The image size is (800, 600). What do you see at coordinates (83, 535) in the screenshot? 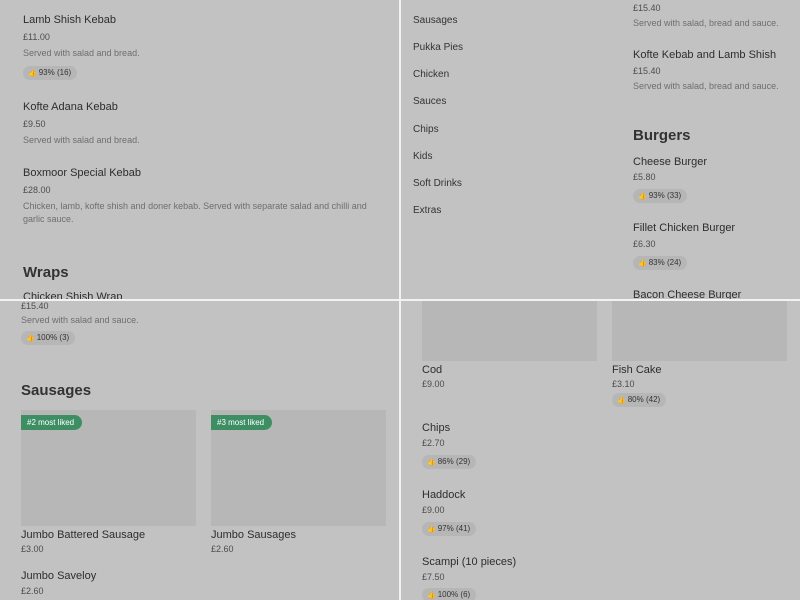
I see `menu-item-name: Jumbo Battered Sausage` at bounding box center [83, 535].